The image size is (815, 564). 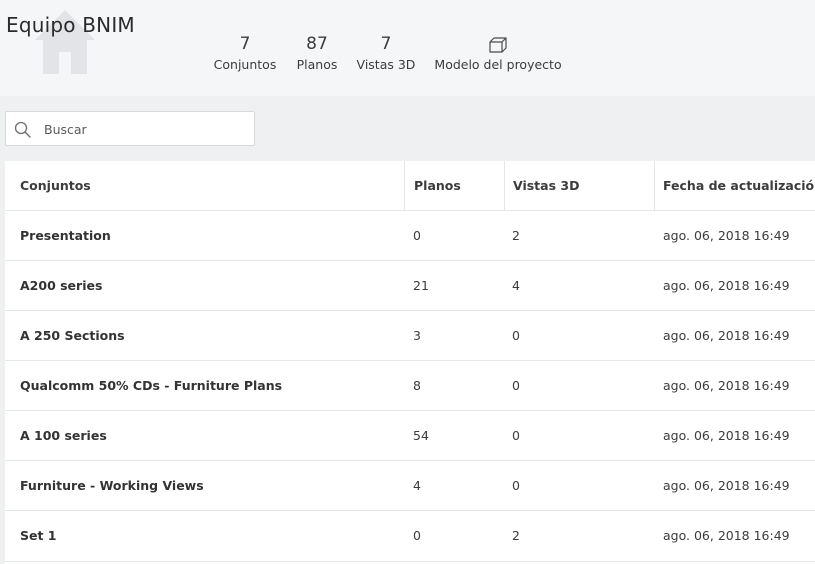 I want to click on row-name: Furniture - Working Views, so click(x=112, y=485).